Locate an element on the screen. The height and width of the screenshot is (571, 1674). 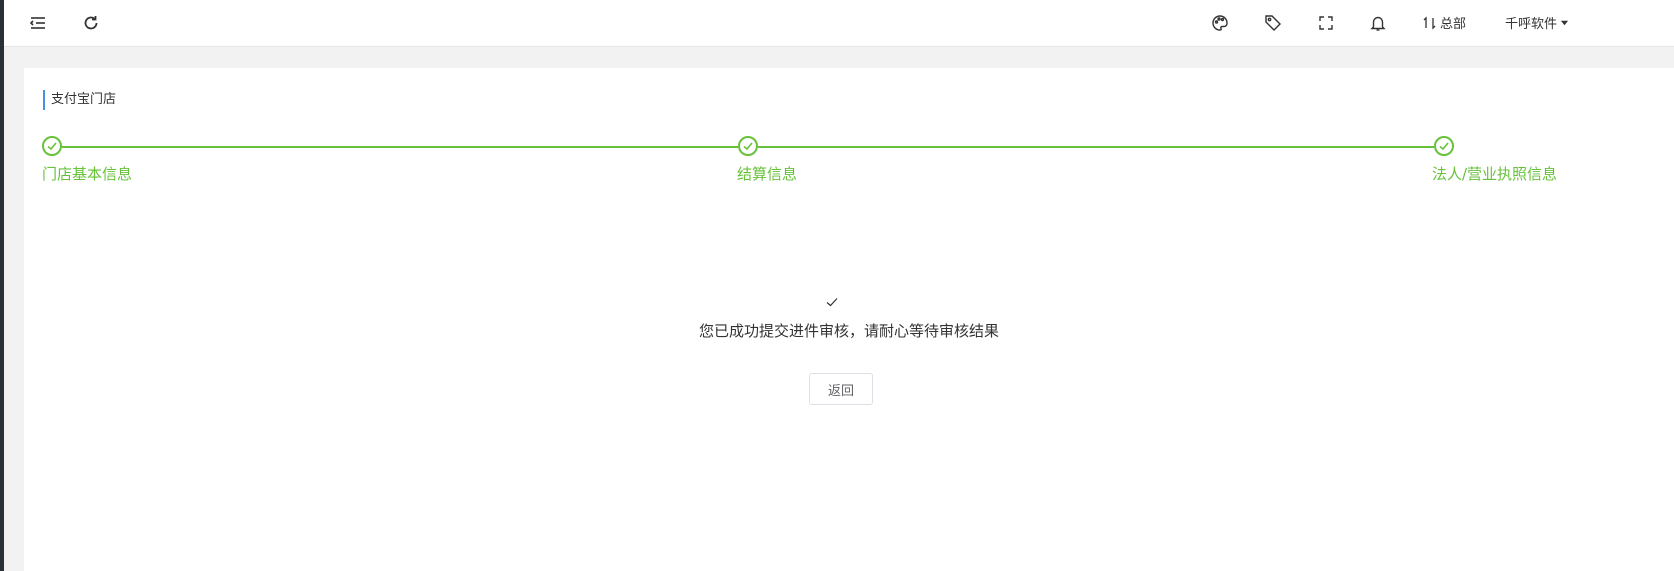
back-button: 返回 is located at coordinates (841, 389).